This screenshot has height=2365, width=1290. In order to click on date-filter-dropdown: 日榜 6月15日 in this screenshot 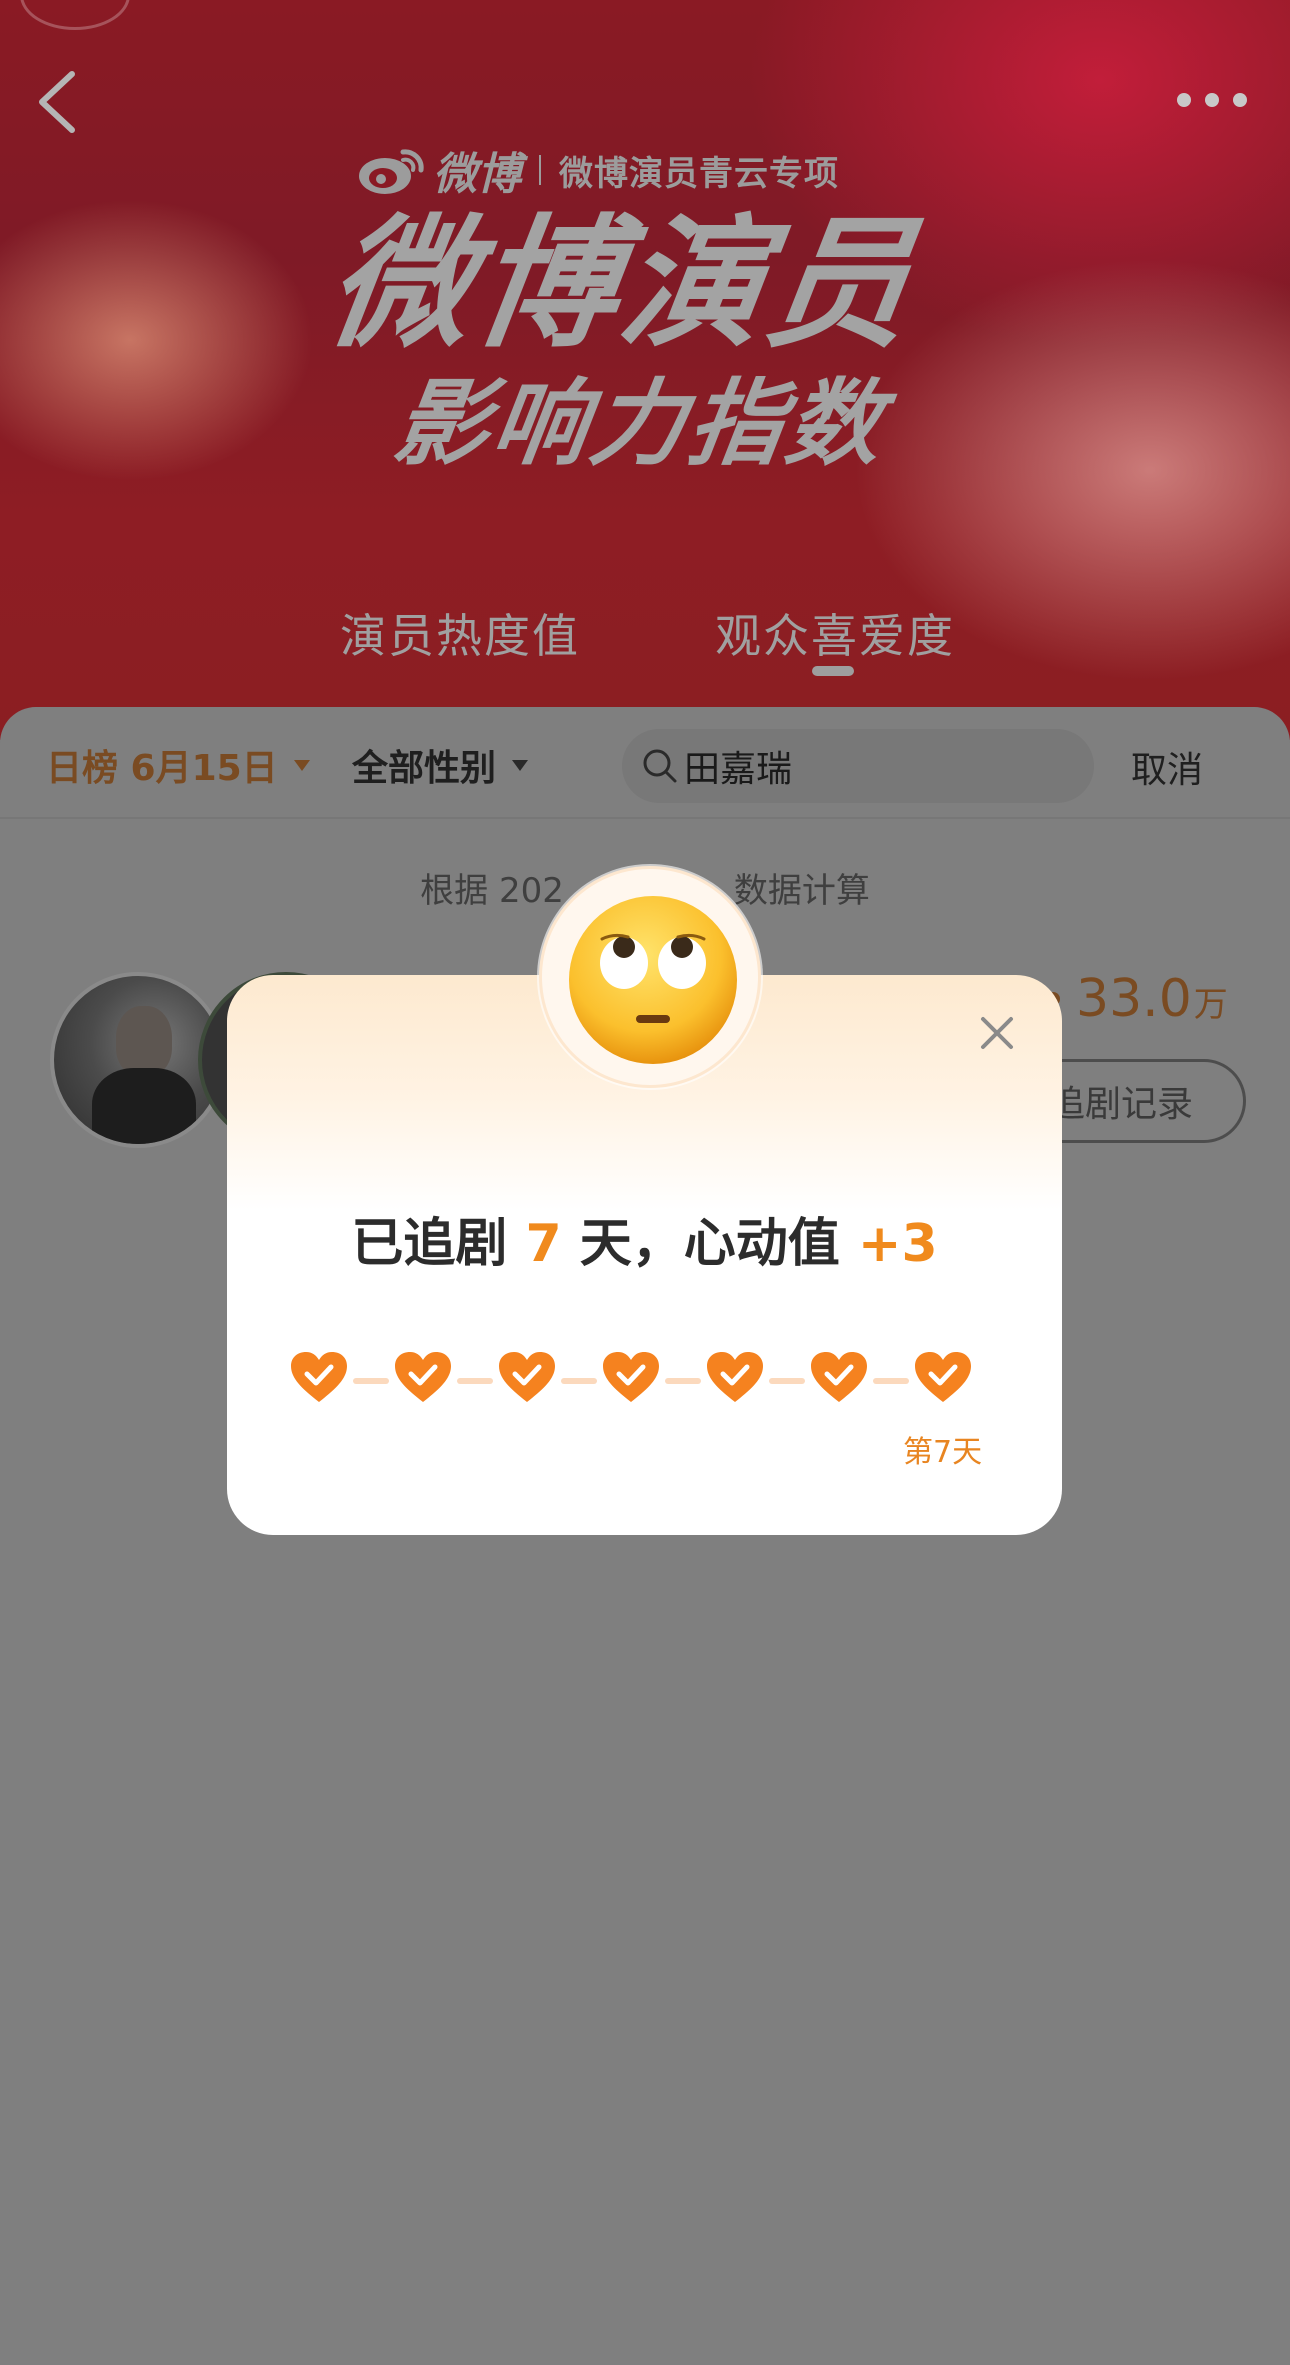, I will do `click(178, 765)`.